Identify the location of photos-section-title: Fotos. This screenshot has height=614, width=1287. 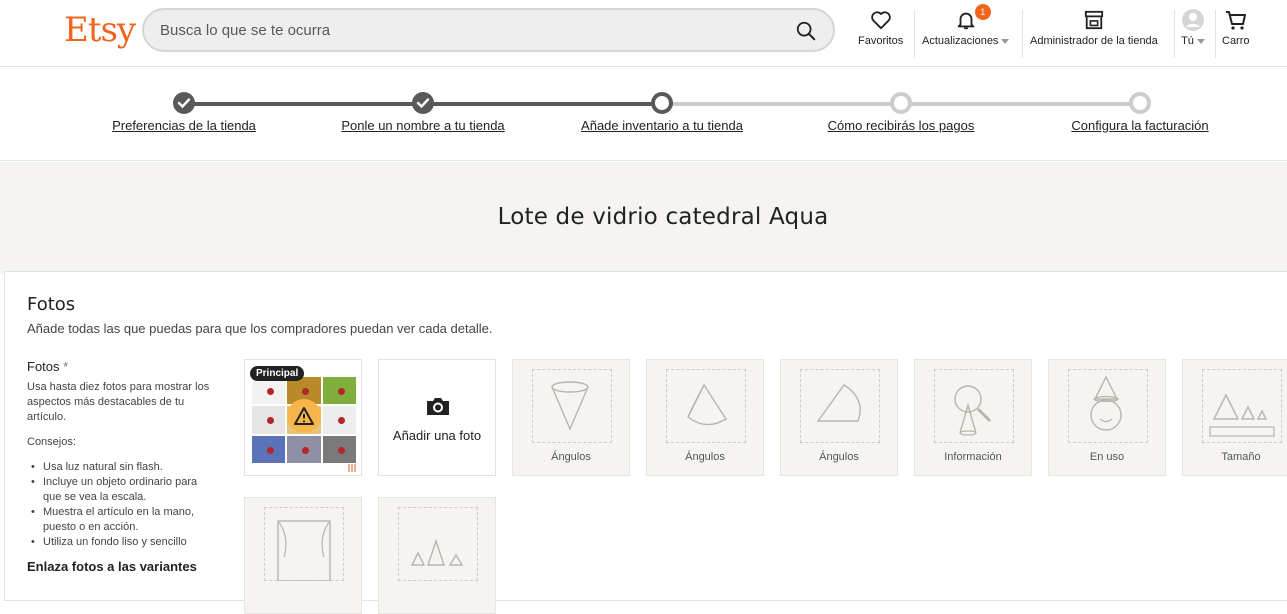
(51, 304).